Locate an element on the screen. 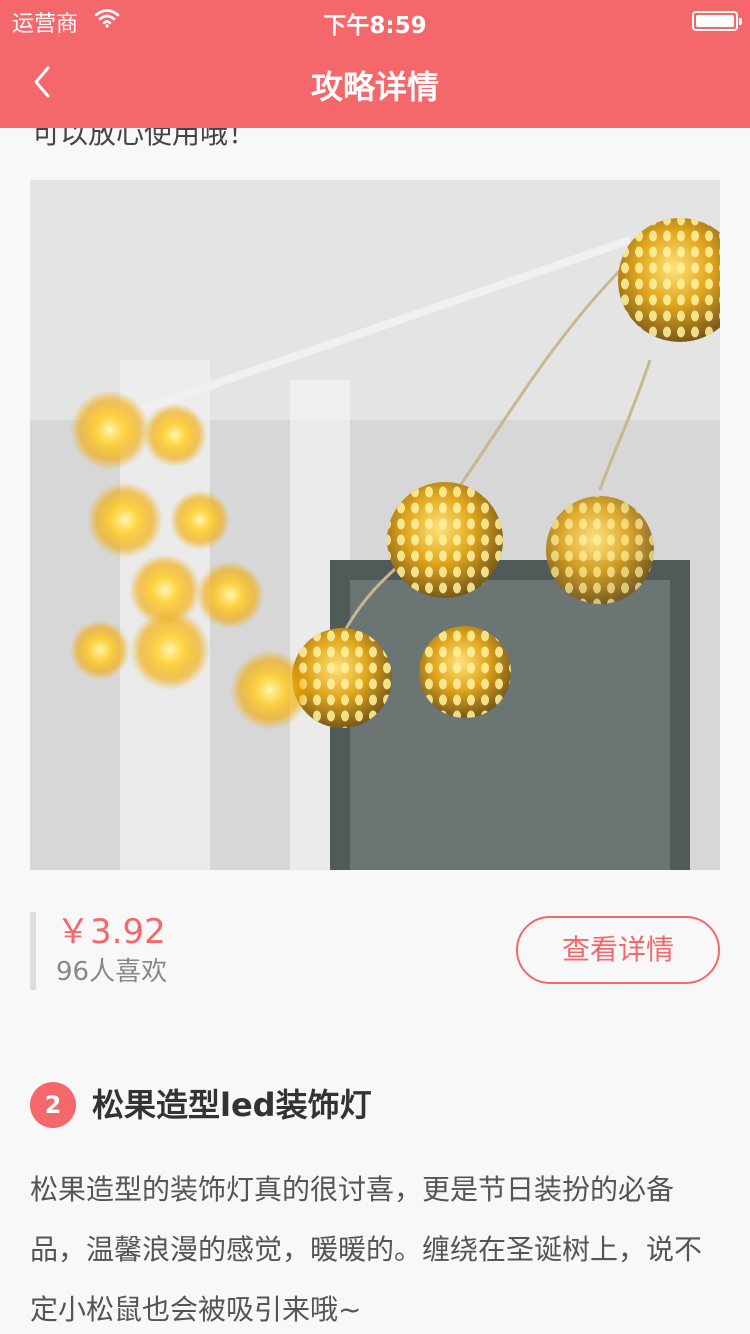  header: 运营商 下午8:59 攻略详情 is located at coordinates (375, 64).